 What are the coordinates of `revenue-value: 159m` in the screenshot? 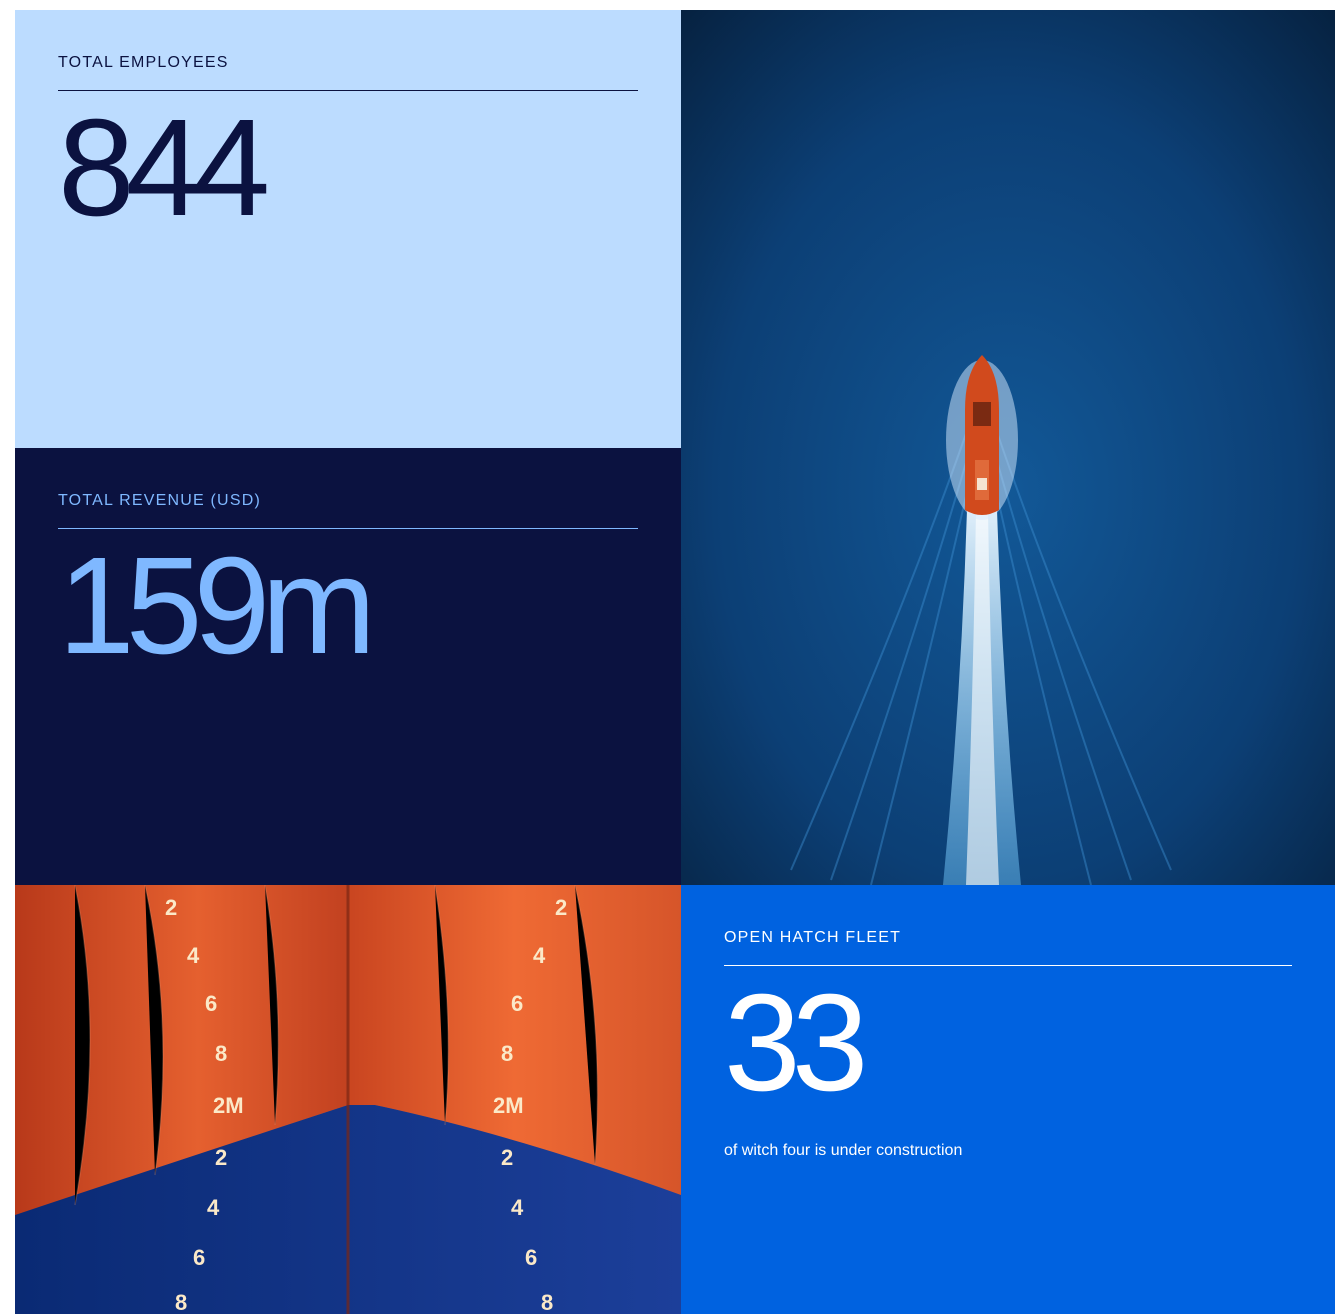 It's located at (217, 606).